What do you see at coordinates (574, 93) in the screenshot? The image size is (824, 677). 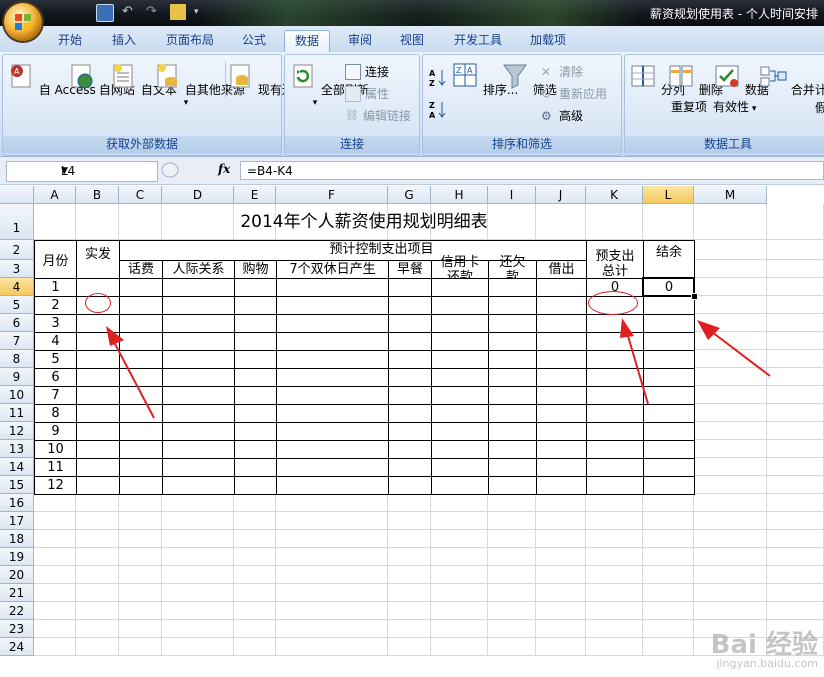 I see `reapply-button: ↻ 重新应用` at bounding box center [574, 93].